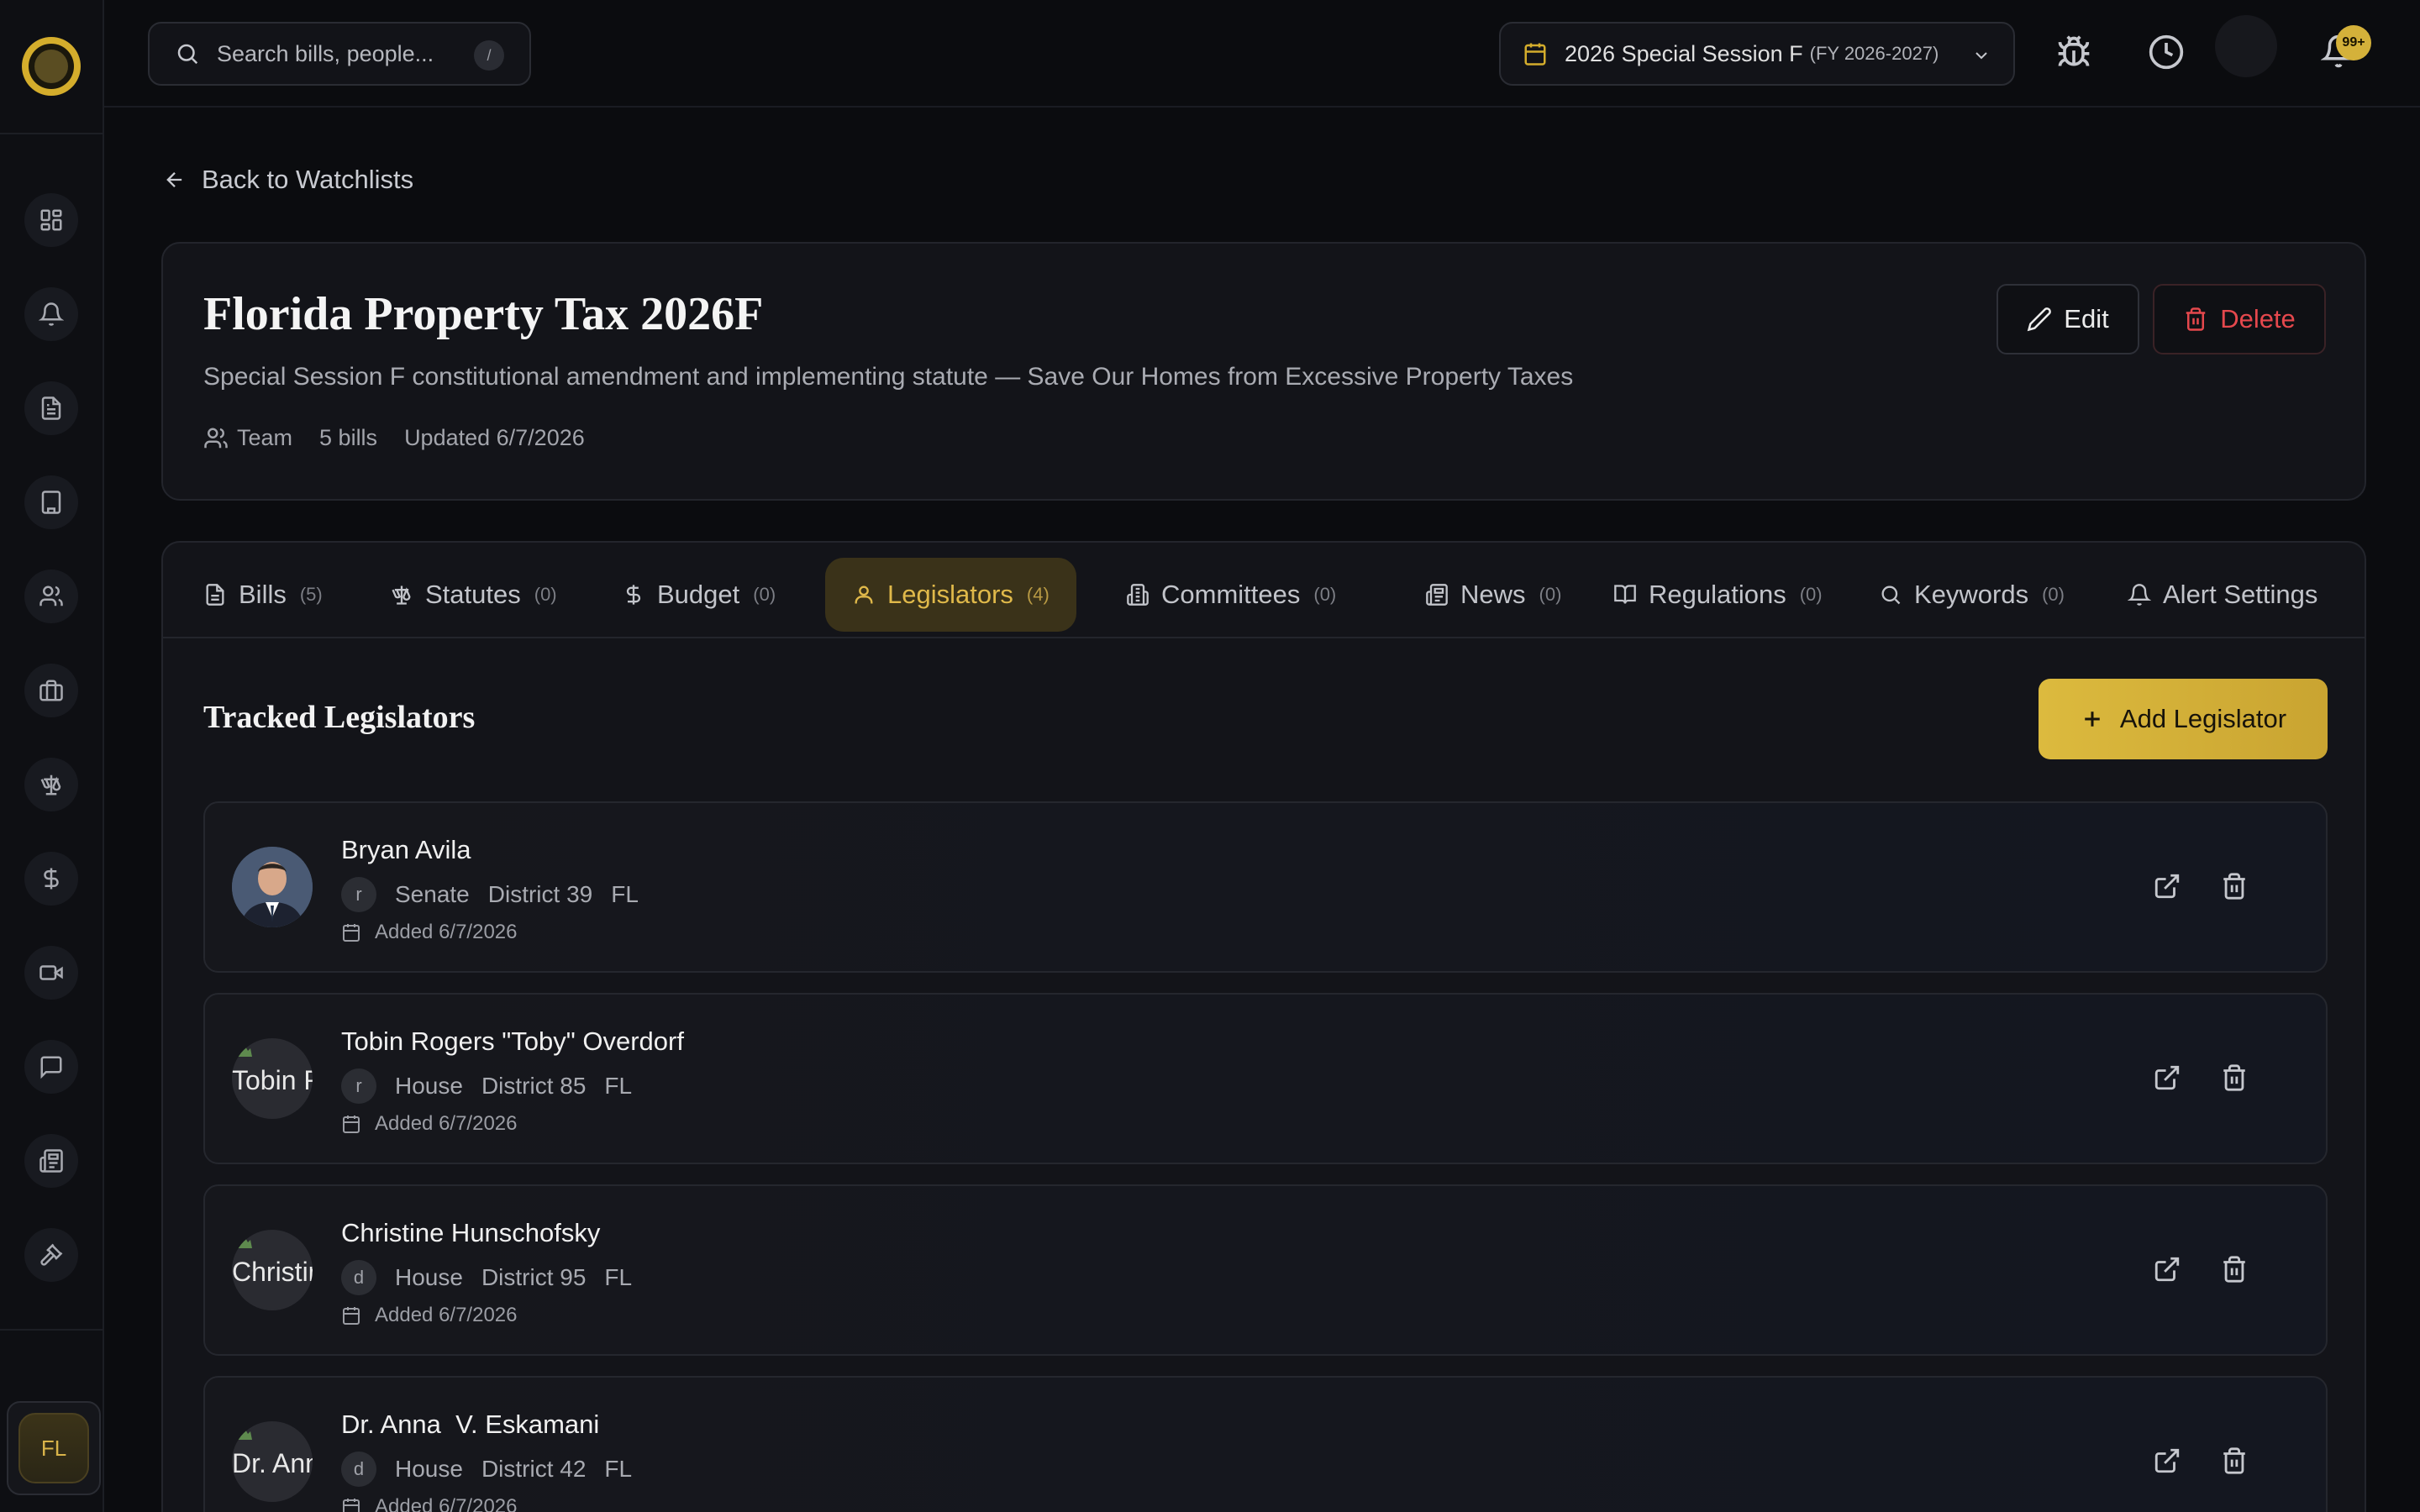 The height and width of the screenshot is (1512, 2420). What do you see at coordinates (54, 1448) in the screenshot?
I see `user-menu: FL` at bounding box center [54, 1448].